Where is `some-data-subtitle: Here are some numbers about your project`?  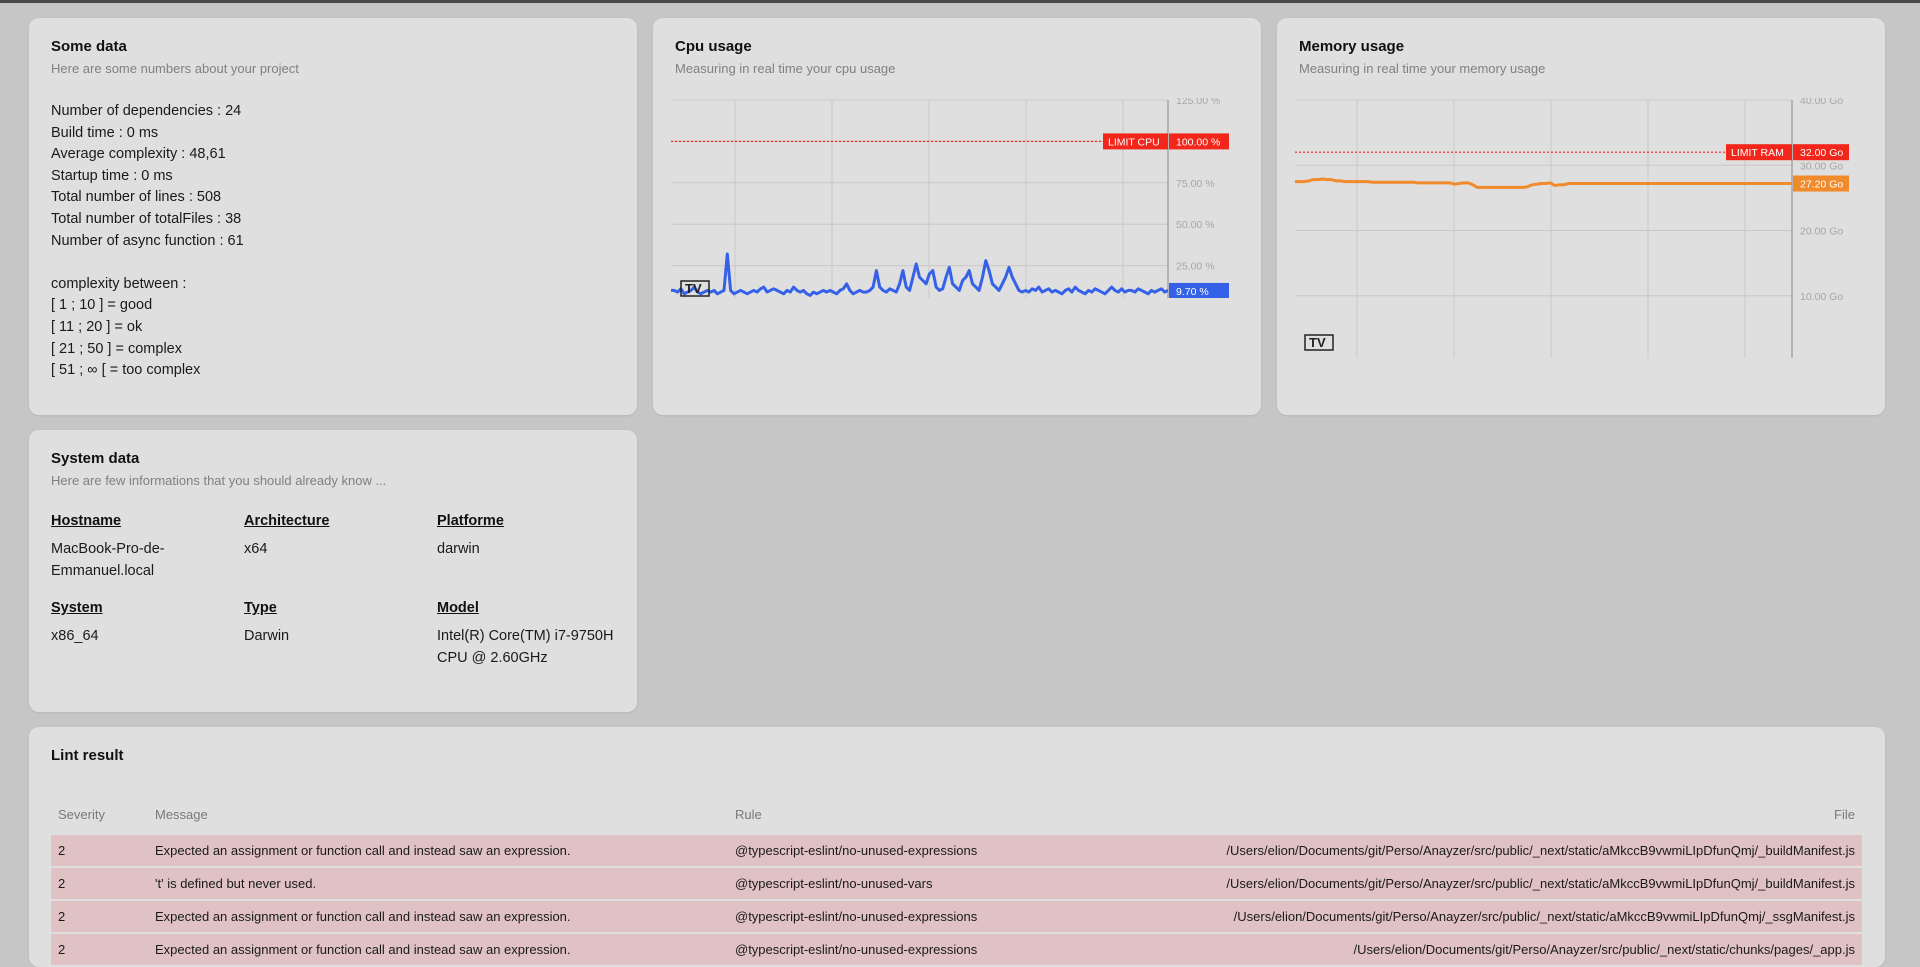
some-data-subtitle: Here are some numbers about your project is located at coordinates (175, 68).